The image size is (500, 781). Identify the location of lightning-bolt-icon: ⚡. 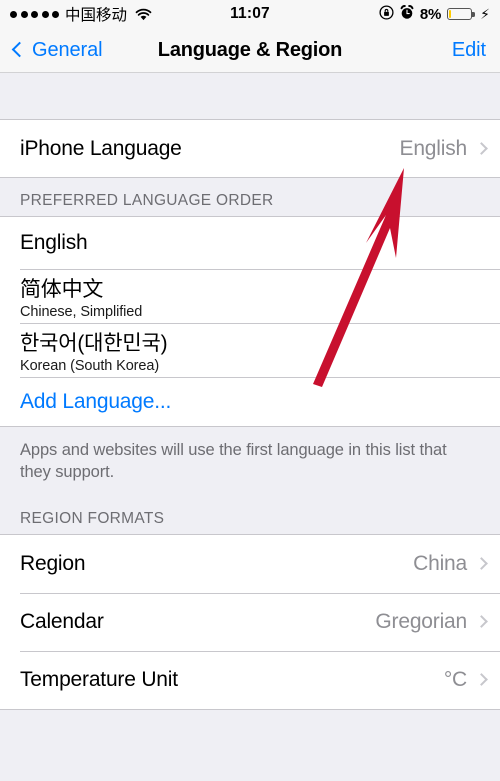
(485, 13).